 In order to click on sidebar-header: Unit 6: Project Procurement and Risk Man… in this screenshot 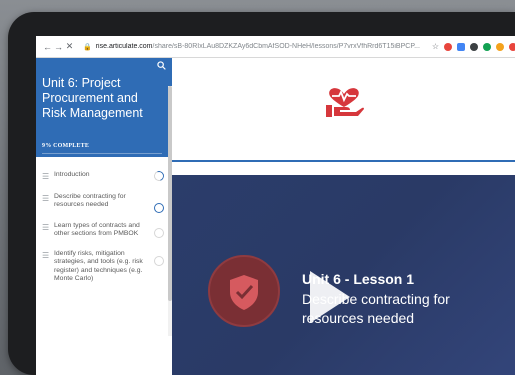, I will do `click(104, 107)`.